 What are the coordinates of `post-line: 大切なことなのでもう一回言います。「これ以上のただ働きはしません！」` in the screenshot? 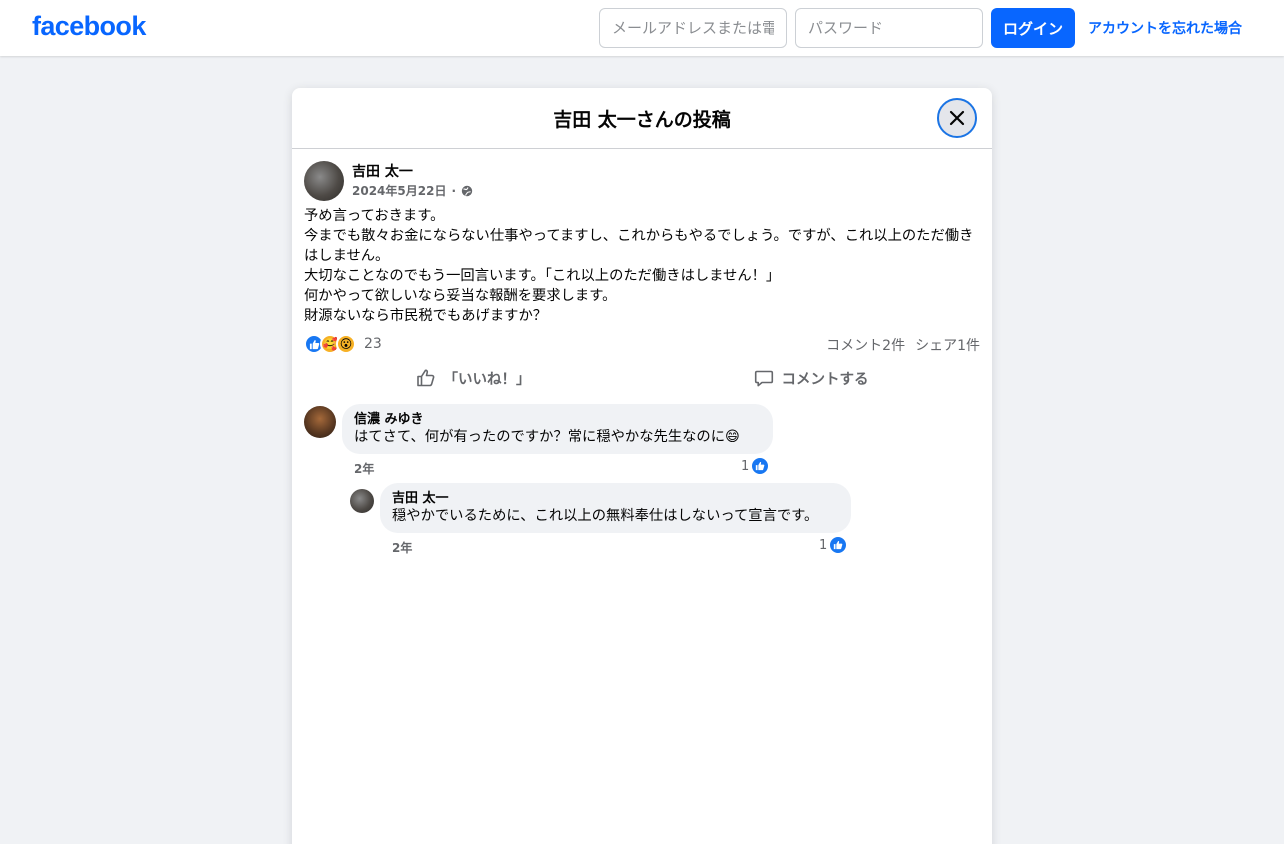 It's located at (542, 276).